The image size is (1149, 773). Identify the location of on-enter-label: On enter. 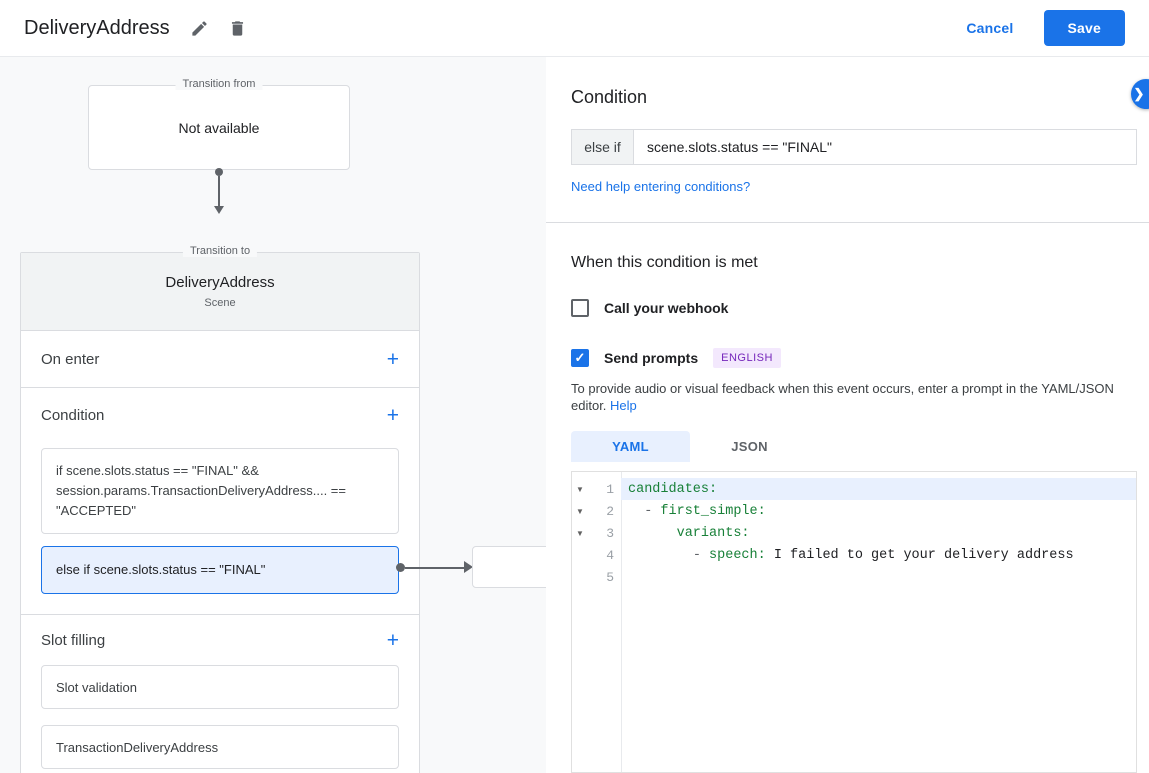
(70, 359).